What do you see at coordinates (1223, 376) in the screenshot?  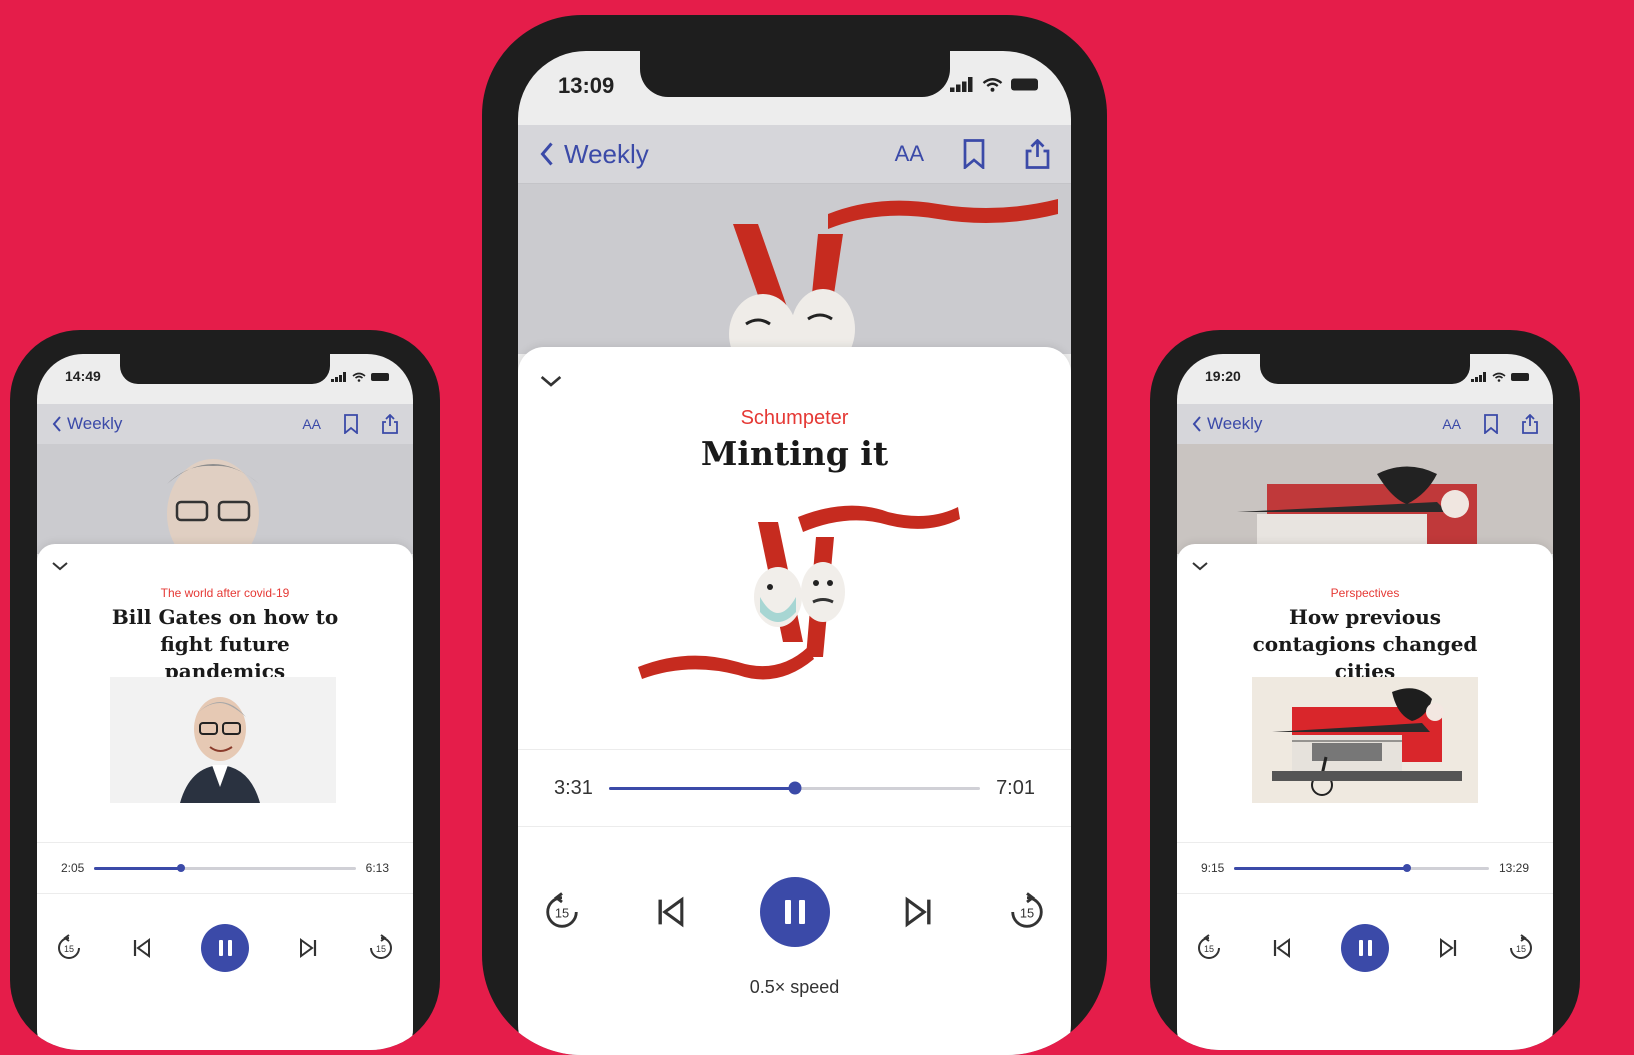 I see `status-time: 19:20` at bounding box center [1223, 376].